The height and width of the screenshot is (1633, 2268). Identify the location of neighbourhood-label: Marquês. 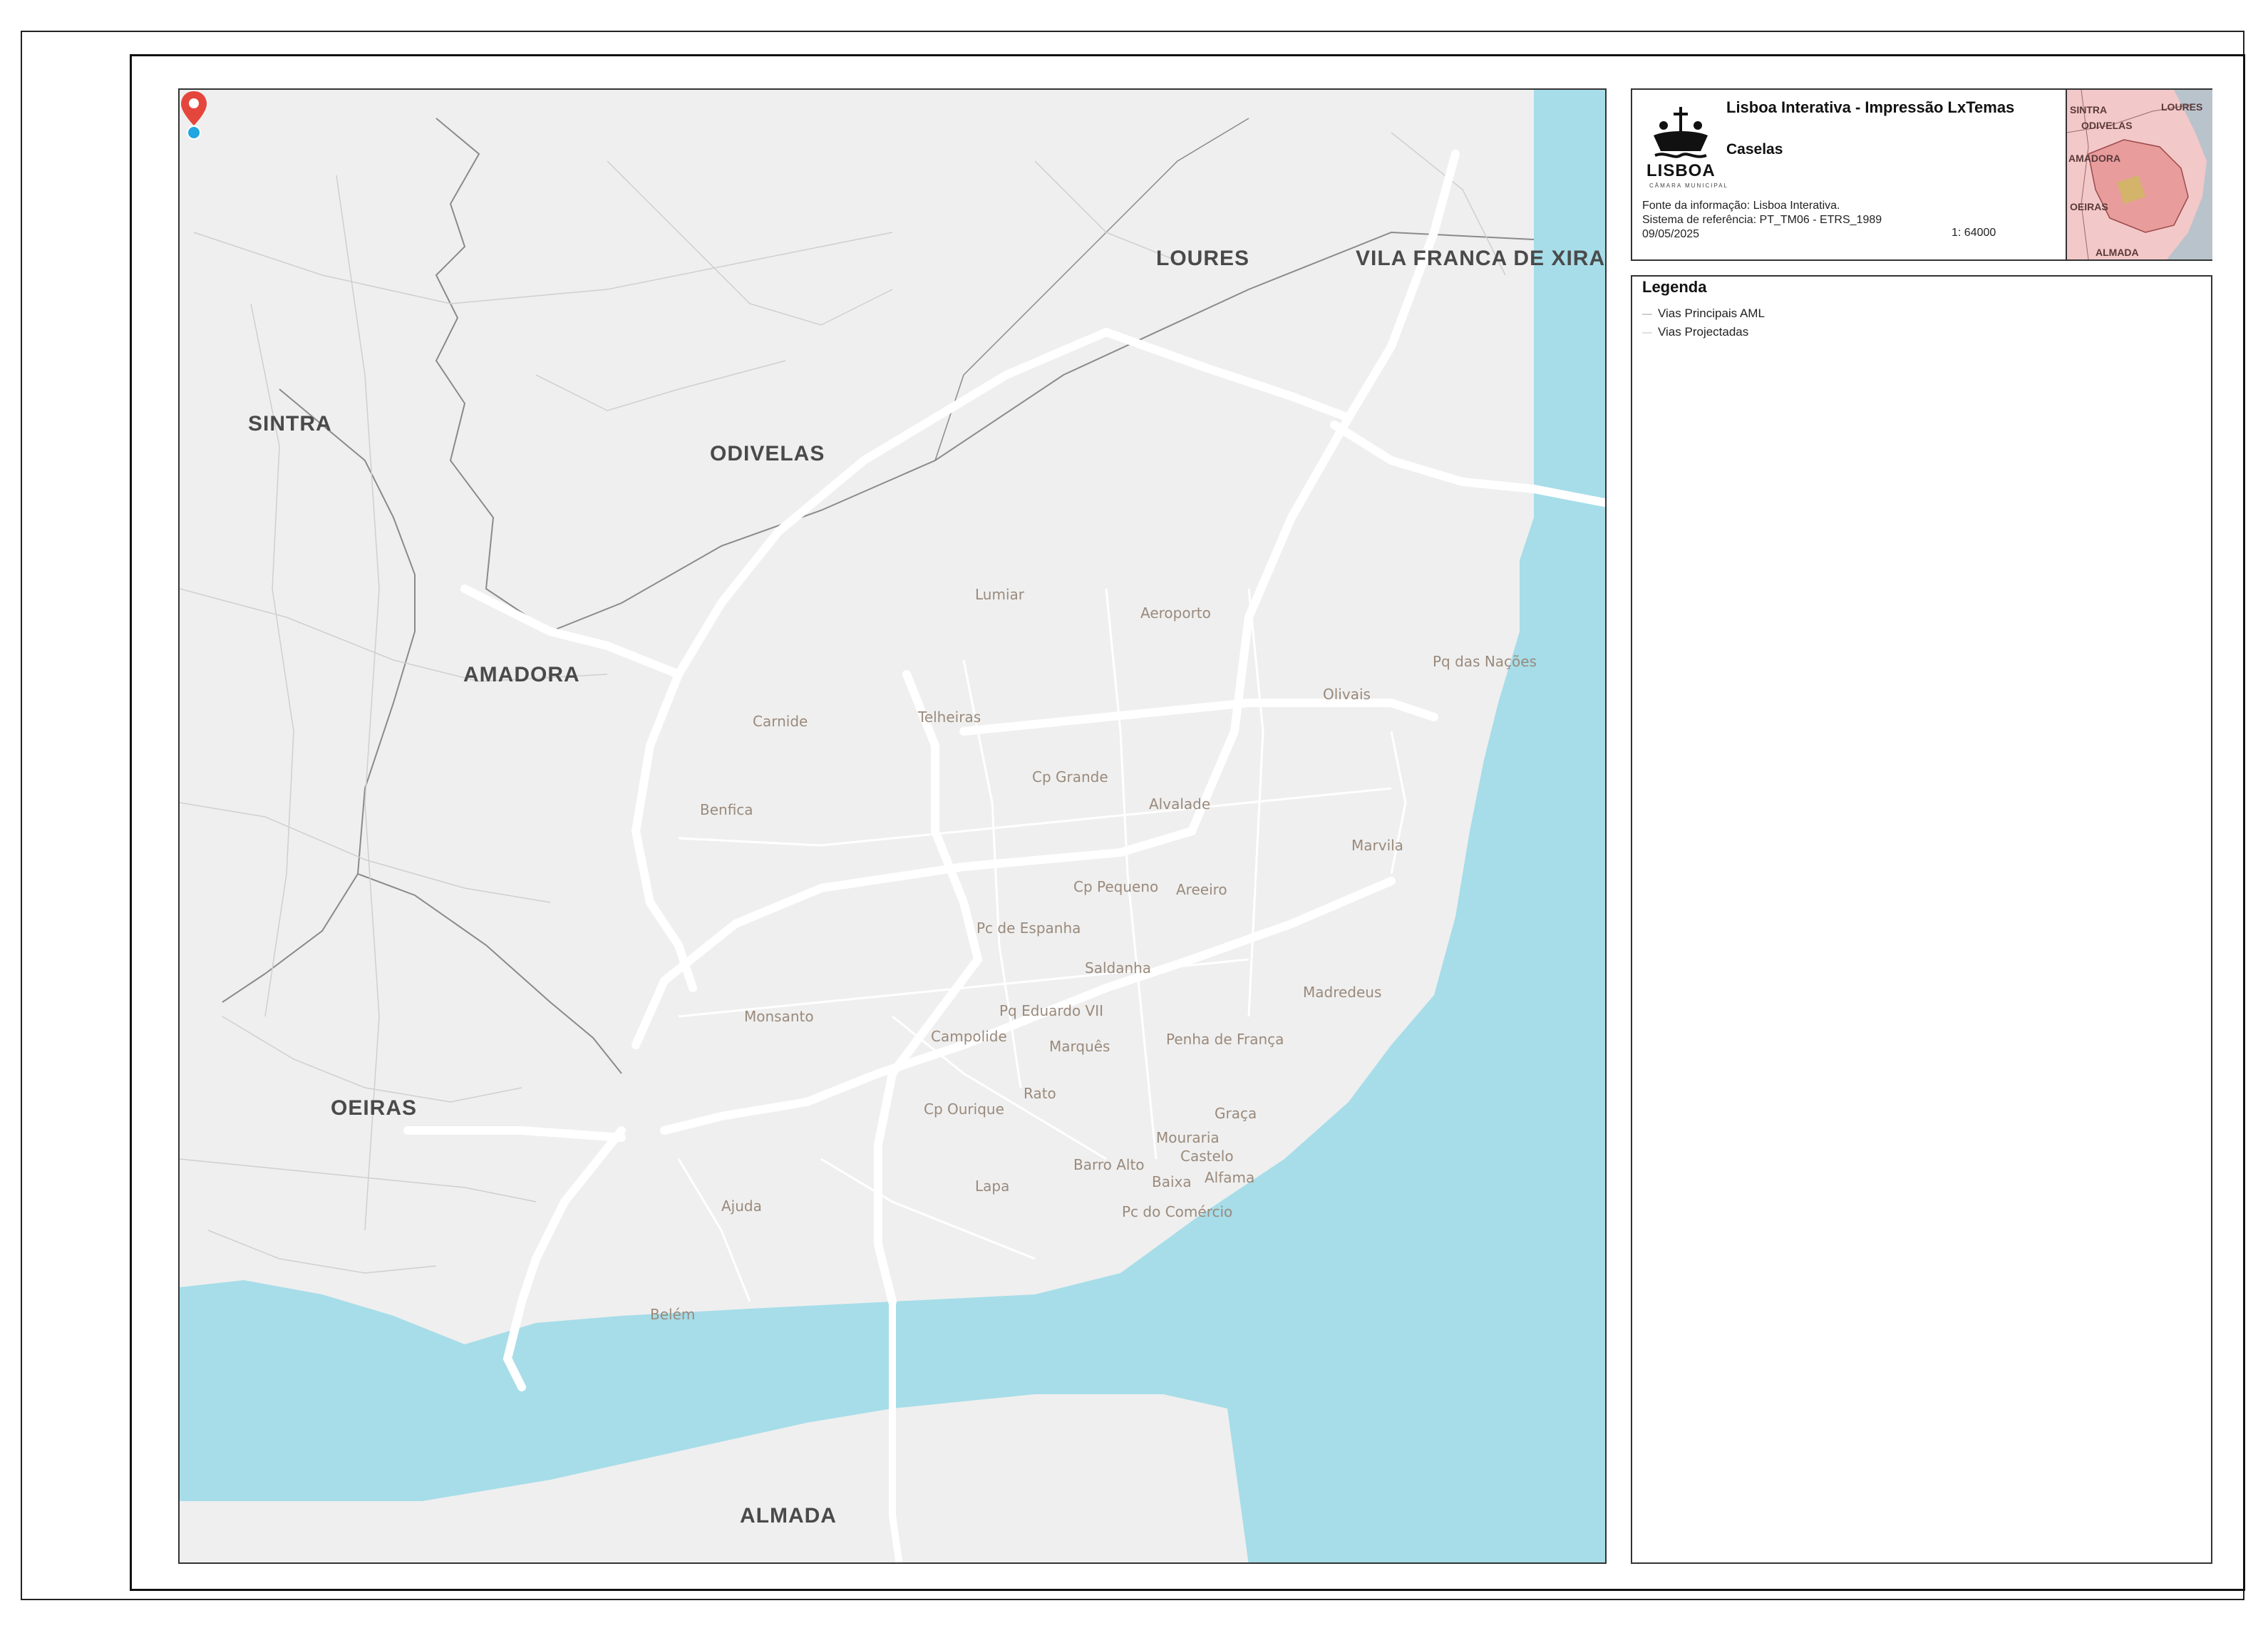
(1079, 1046).